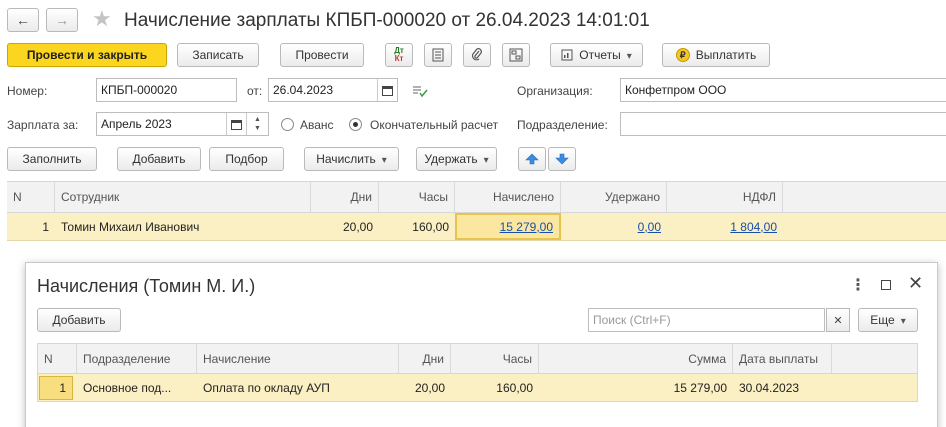  I want to click on maximize-icon, so click(886, 285).